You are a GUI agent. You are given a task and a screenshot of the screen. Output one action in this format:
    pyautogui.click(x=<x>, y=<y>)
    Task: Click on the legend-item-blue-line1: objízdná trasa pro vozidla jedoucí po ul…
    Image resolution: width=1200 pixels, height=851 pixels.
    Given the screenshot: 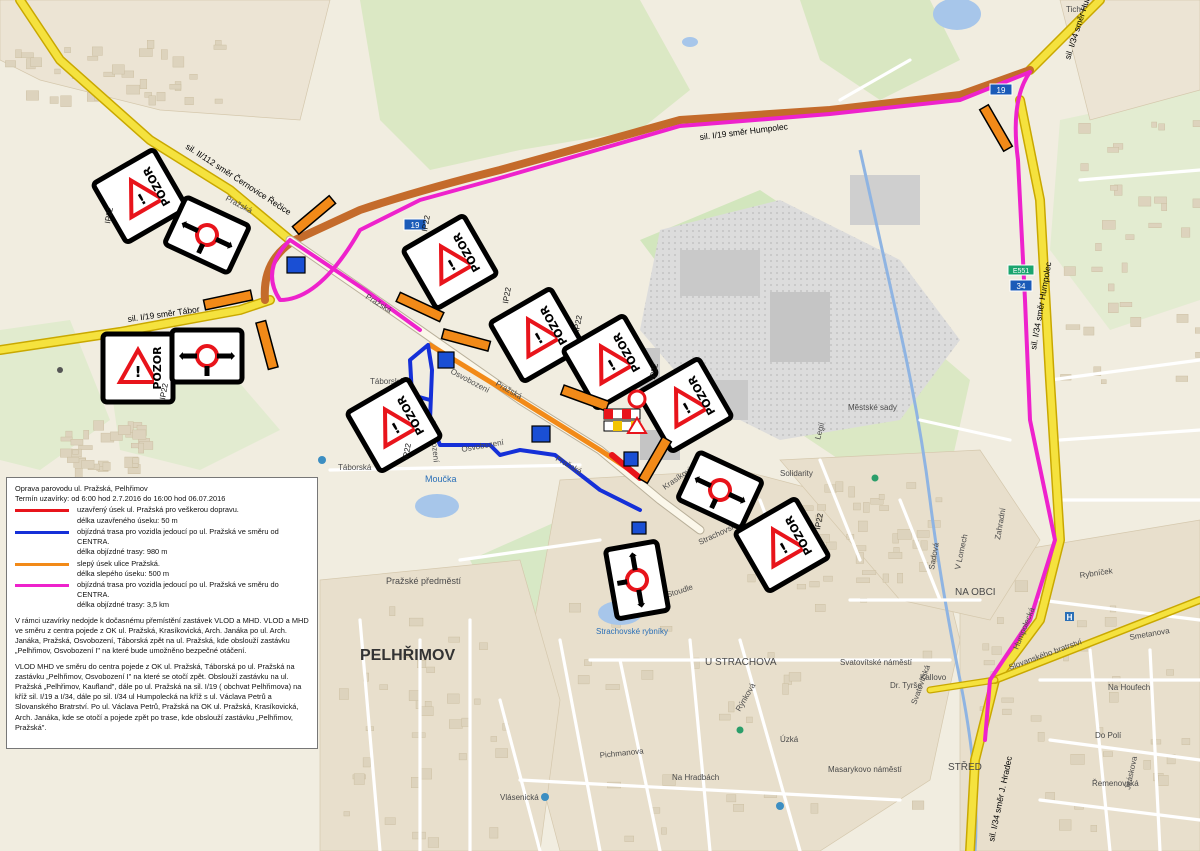 What is the action you would take?
    pyautogui.click(x=178, y=536)
    